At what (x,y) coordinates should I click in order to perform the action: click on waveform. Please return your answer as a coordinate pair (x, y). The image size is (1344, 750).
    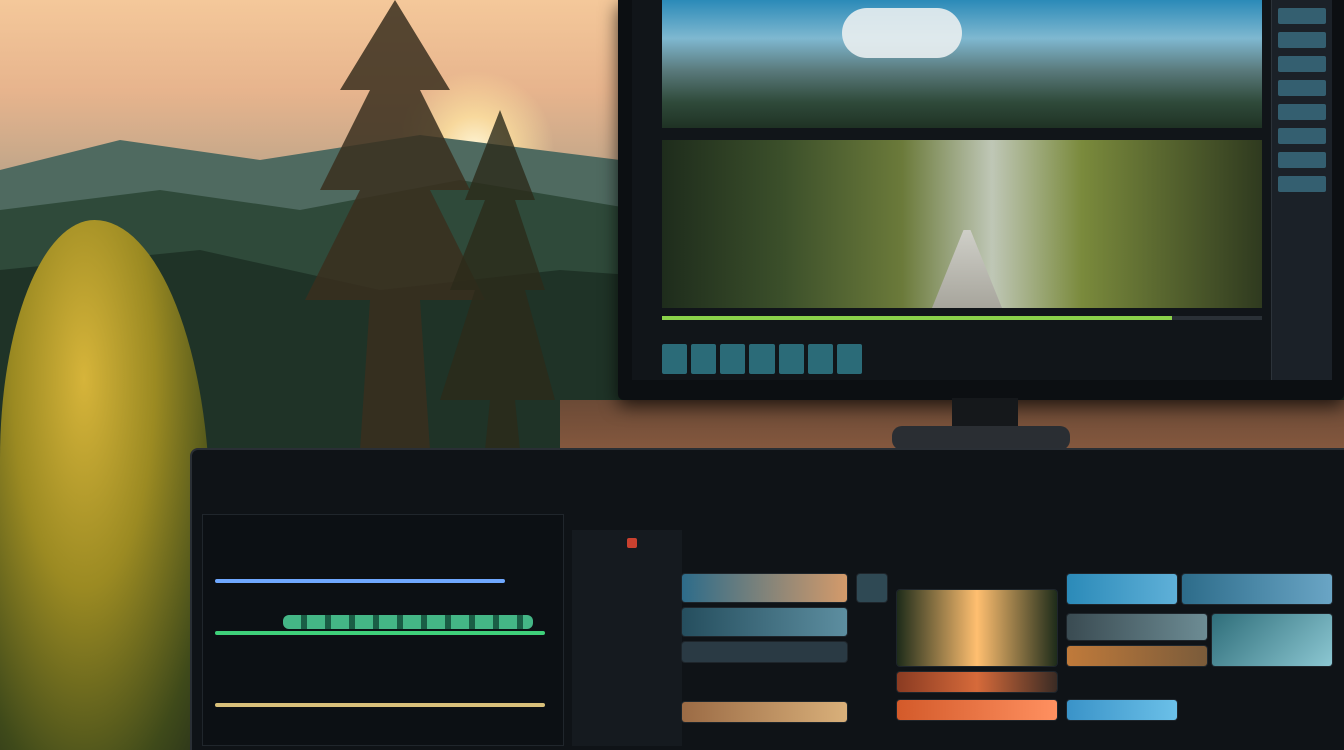
    Looking at the image, I should click on (408, 622).